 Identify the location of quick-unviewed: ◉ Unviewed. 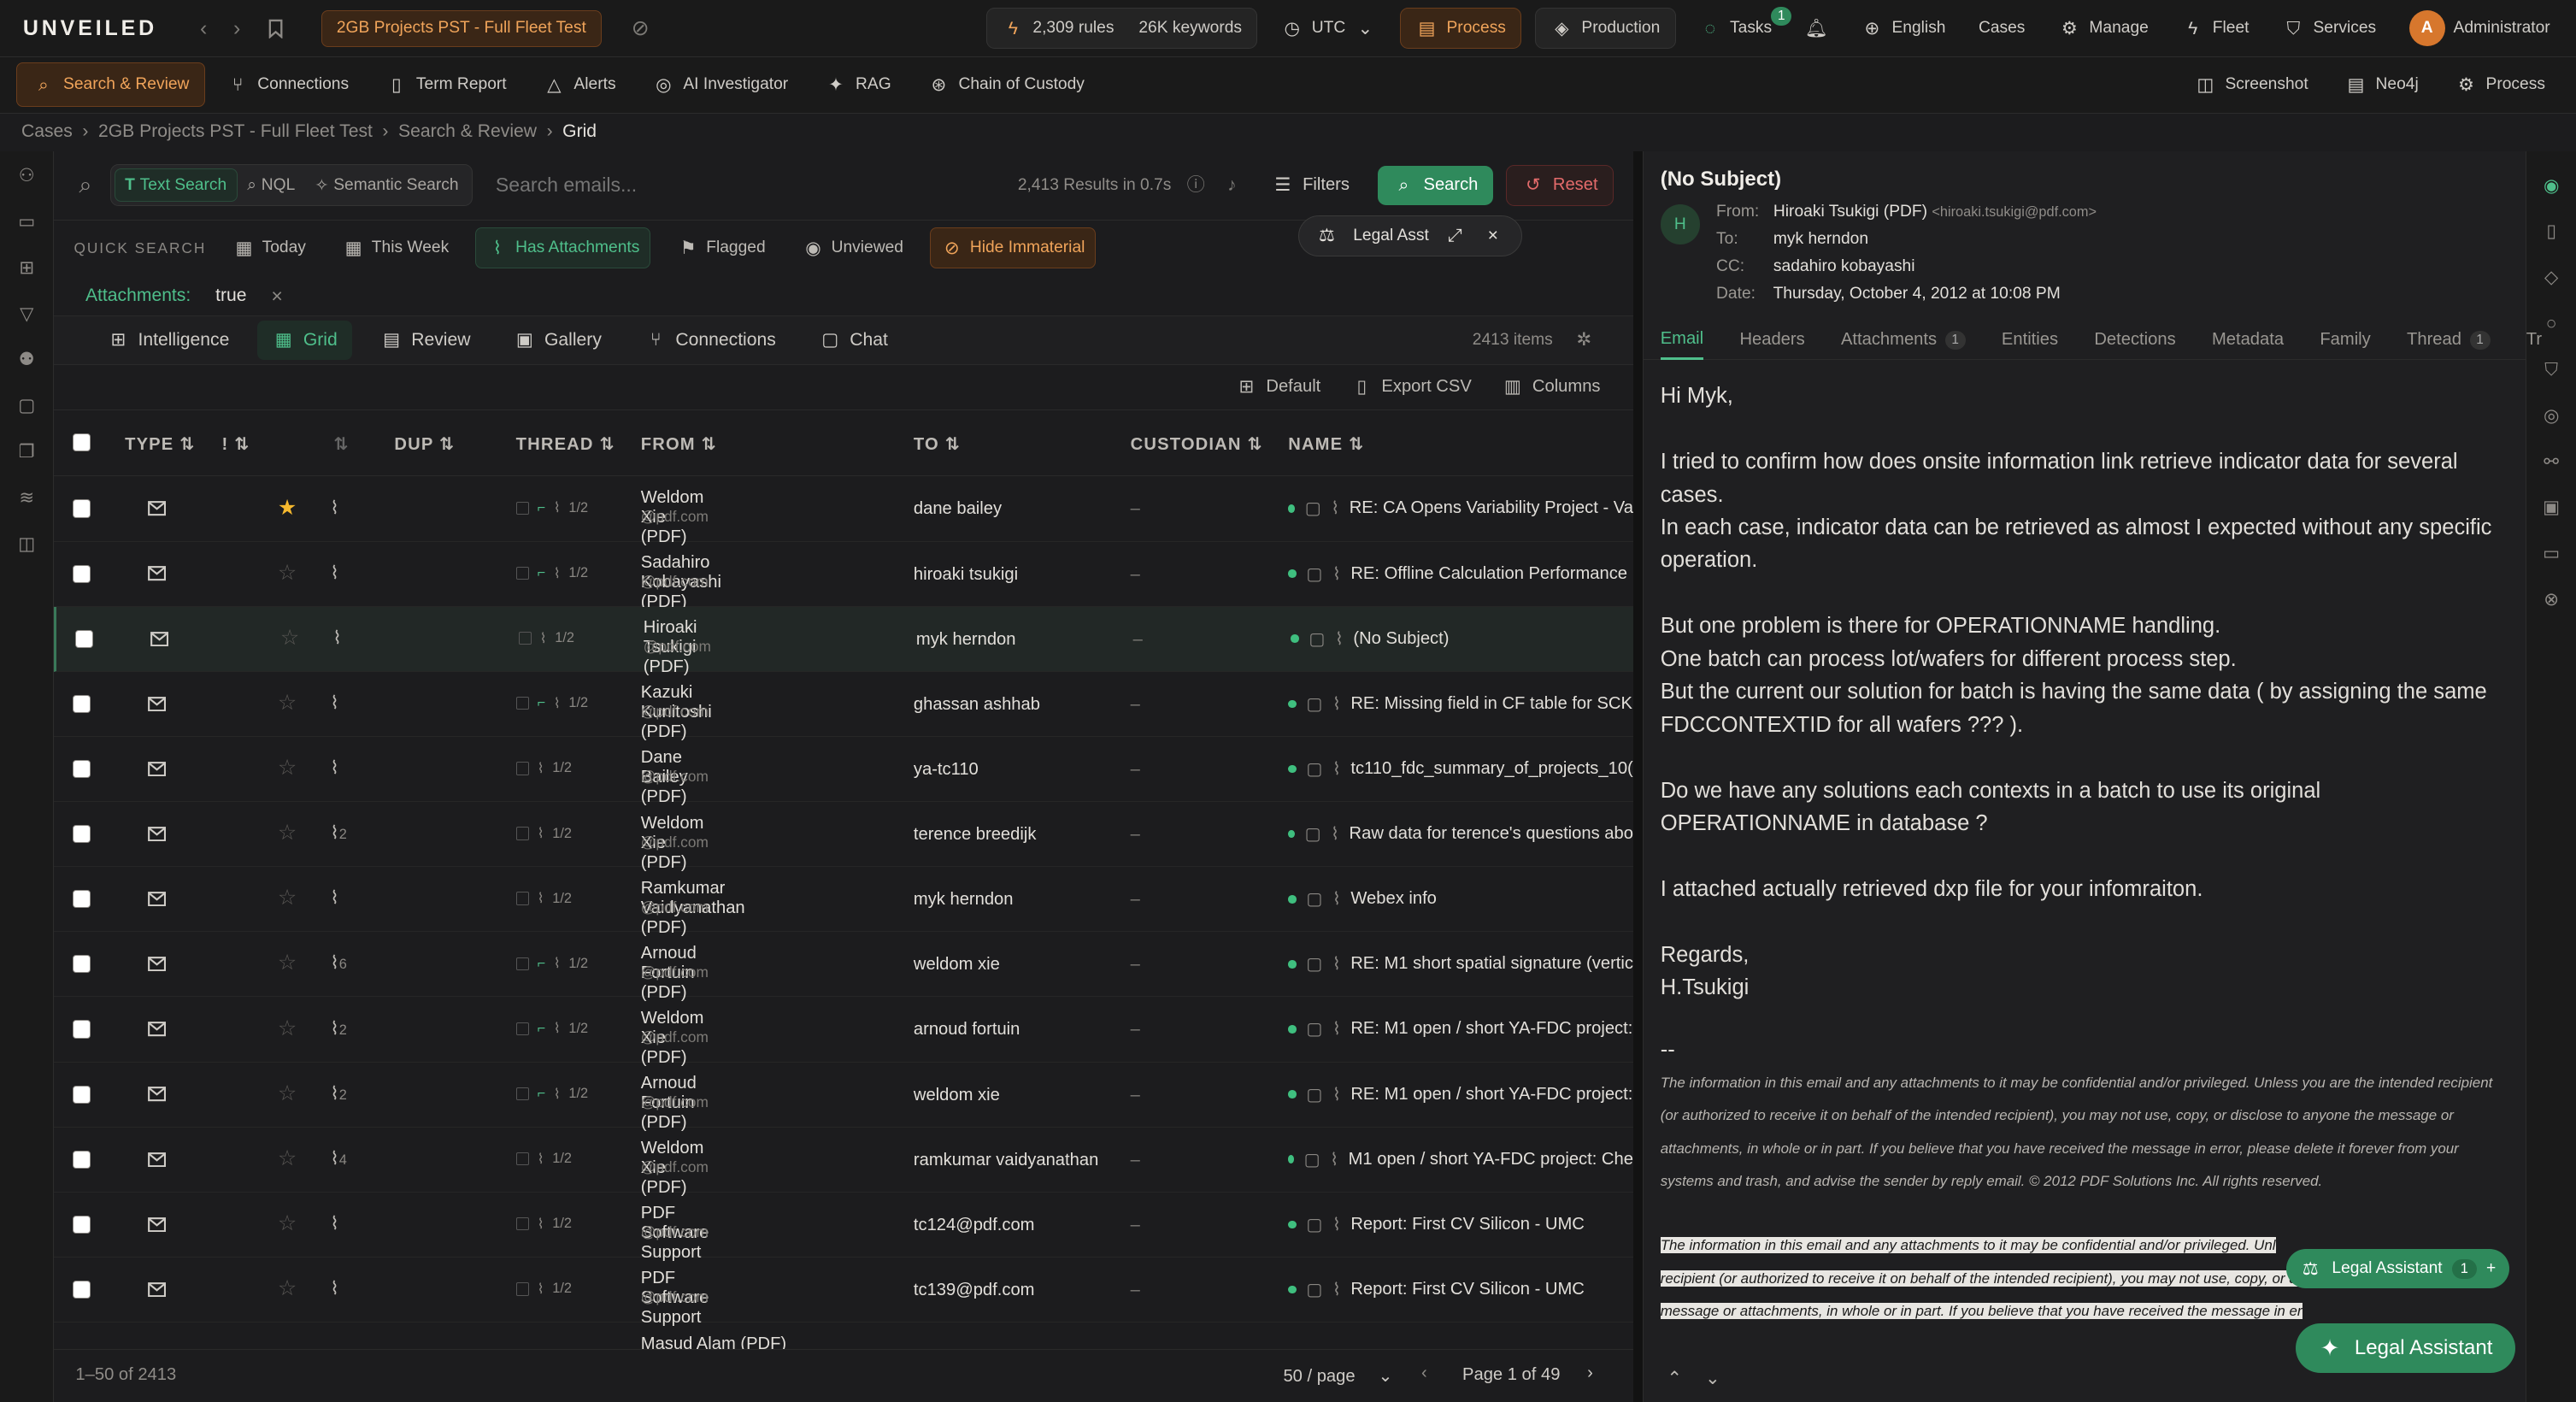
(852, 248).